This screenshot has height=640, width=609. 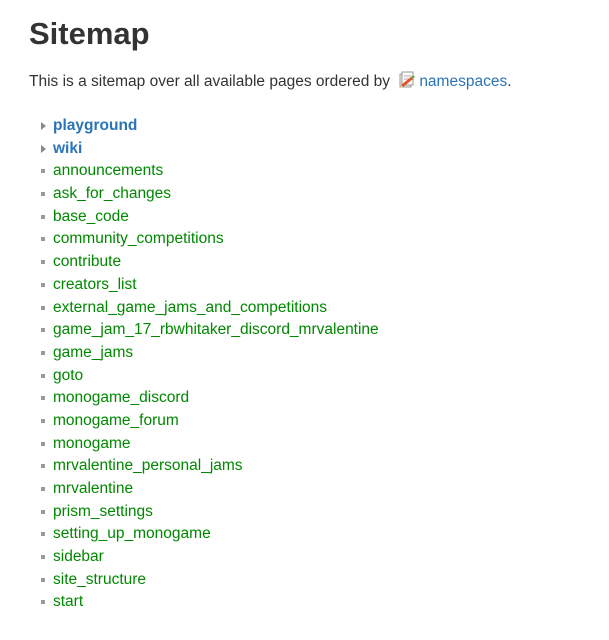 What do you see at coordinates (208, 171) in the screenshot?
I see `page-item: announcements` at bounding box center [208, 171].